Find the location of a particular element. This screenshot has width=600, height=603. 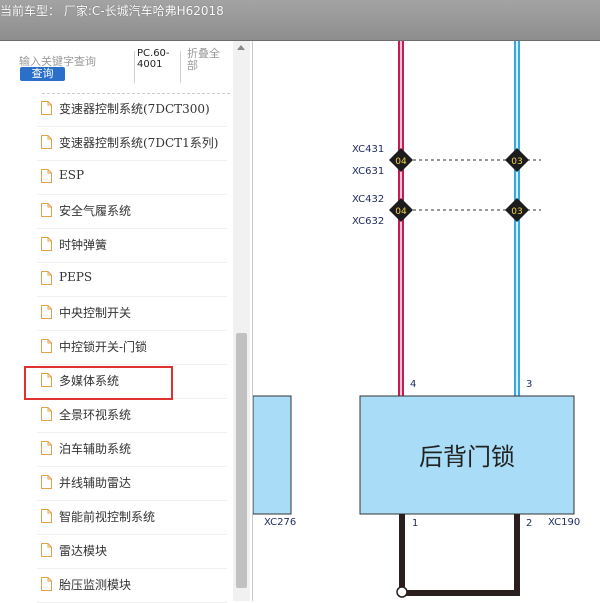

scroll-thumb is located at coordinates (241, 460).